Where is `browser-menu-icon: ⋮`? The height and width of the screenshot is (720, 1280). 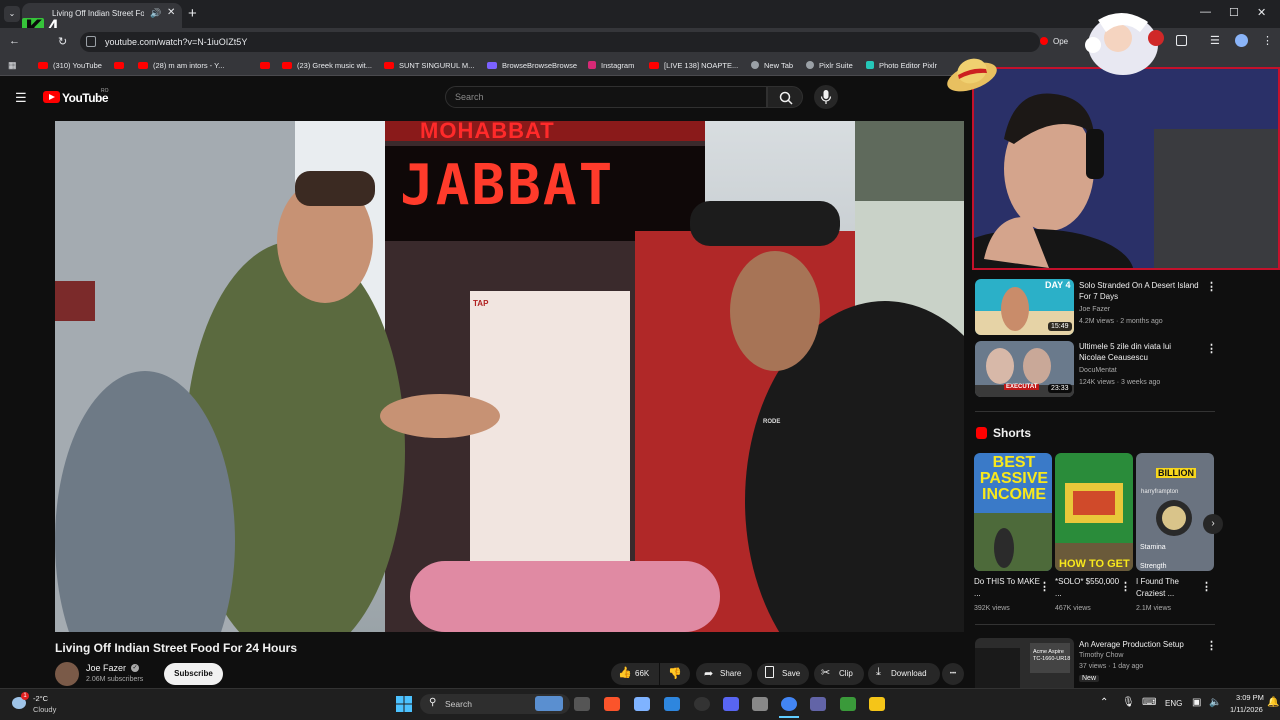
browser-menu-icon: ⋮ is located at coordinates (1267, 40).